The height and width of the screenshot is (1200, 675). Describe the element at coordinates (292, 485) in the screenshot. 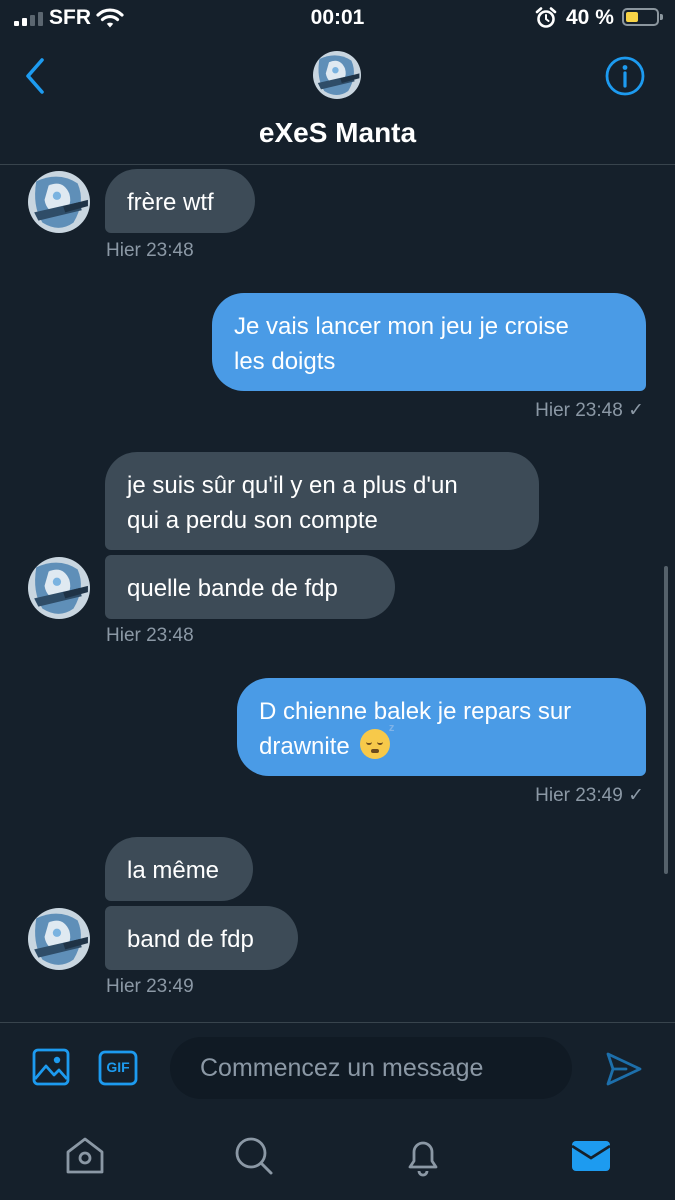

I see `message-text-line: je suis sûr qu'il y en a plus d'un` at that location.